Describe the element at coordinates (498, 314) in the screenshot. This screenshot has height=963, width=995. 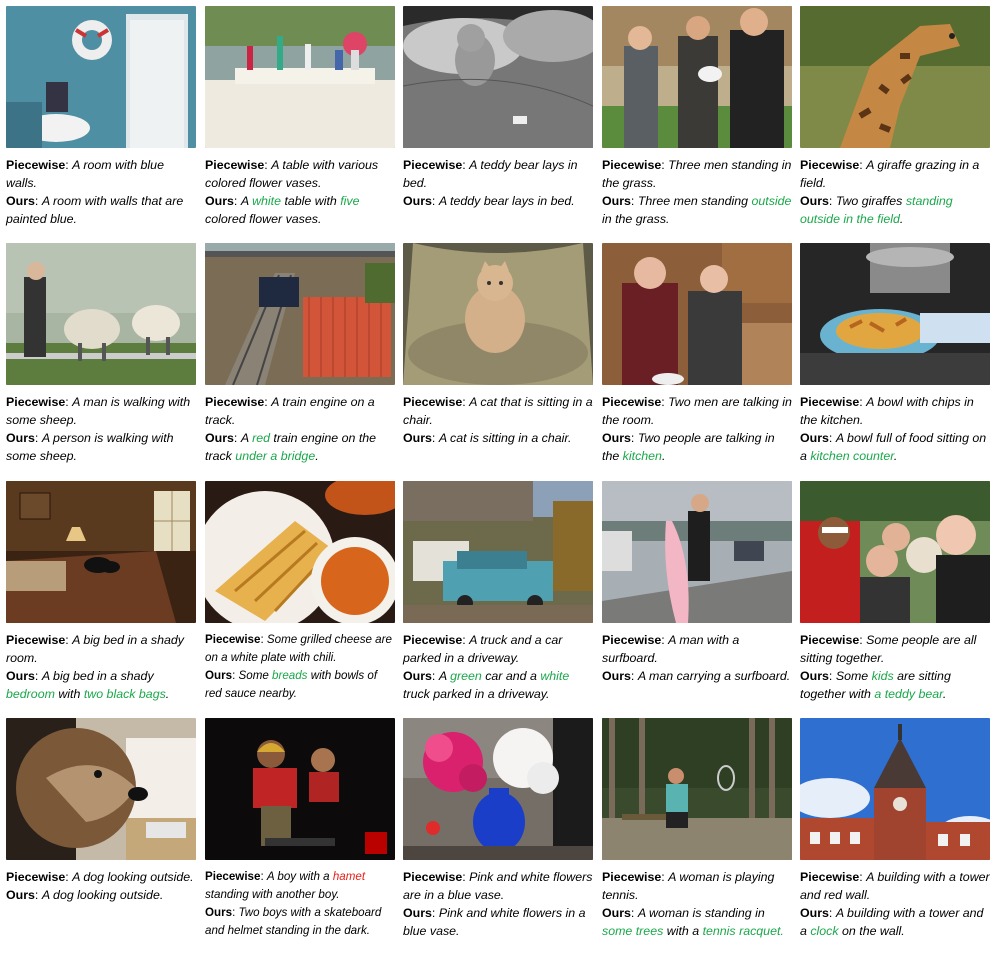
I see `example-image-cat-in-chair` at that location.